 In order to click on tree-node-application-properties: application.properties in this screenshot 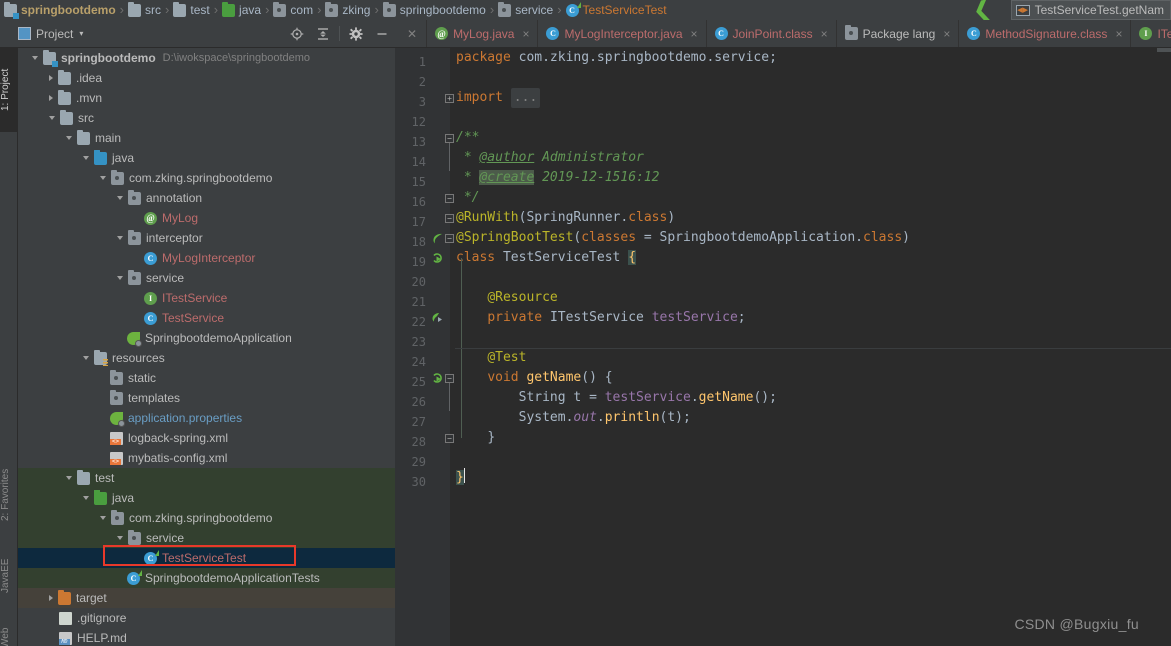, I will do `click(206, 418)`.